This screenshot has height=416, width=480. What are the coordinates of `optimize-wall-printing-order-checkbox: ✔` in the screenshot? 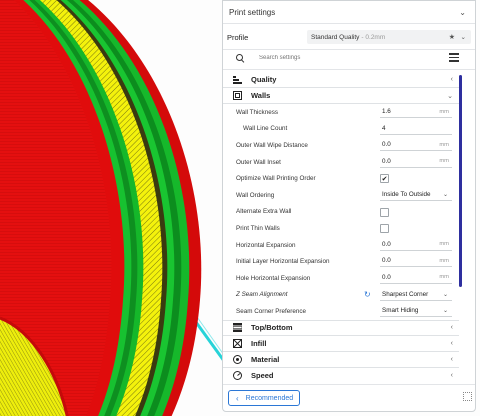 It's located at (384, 179).